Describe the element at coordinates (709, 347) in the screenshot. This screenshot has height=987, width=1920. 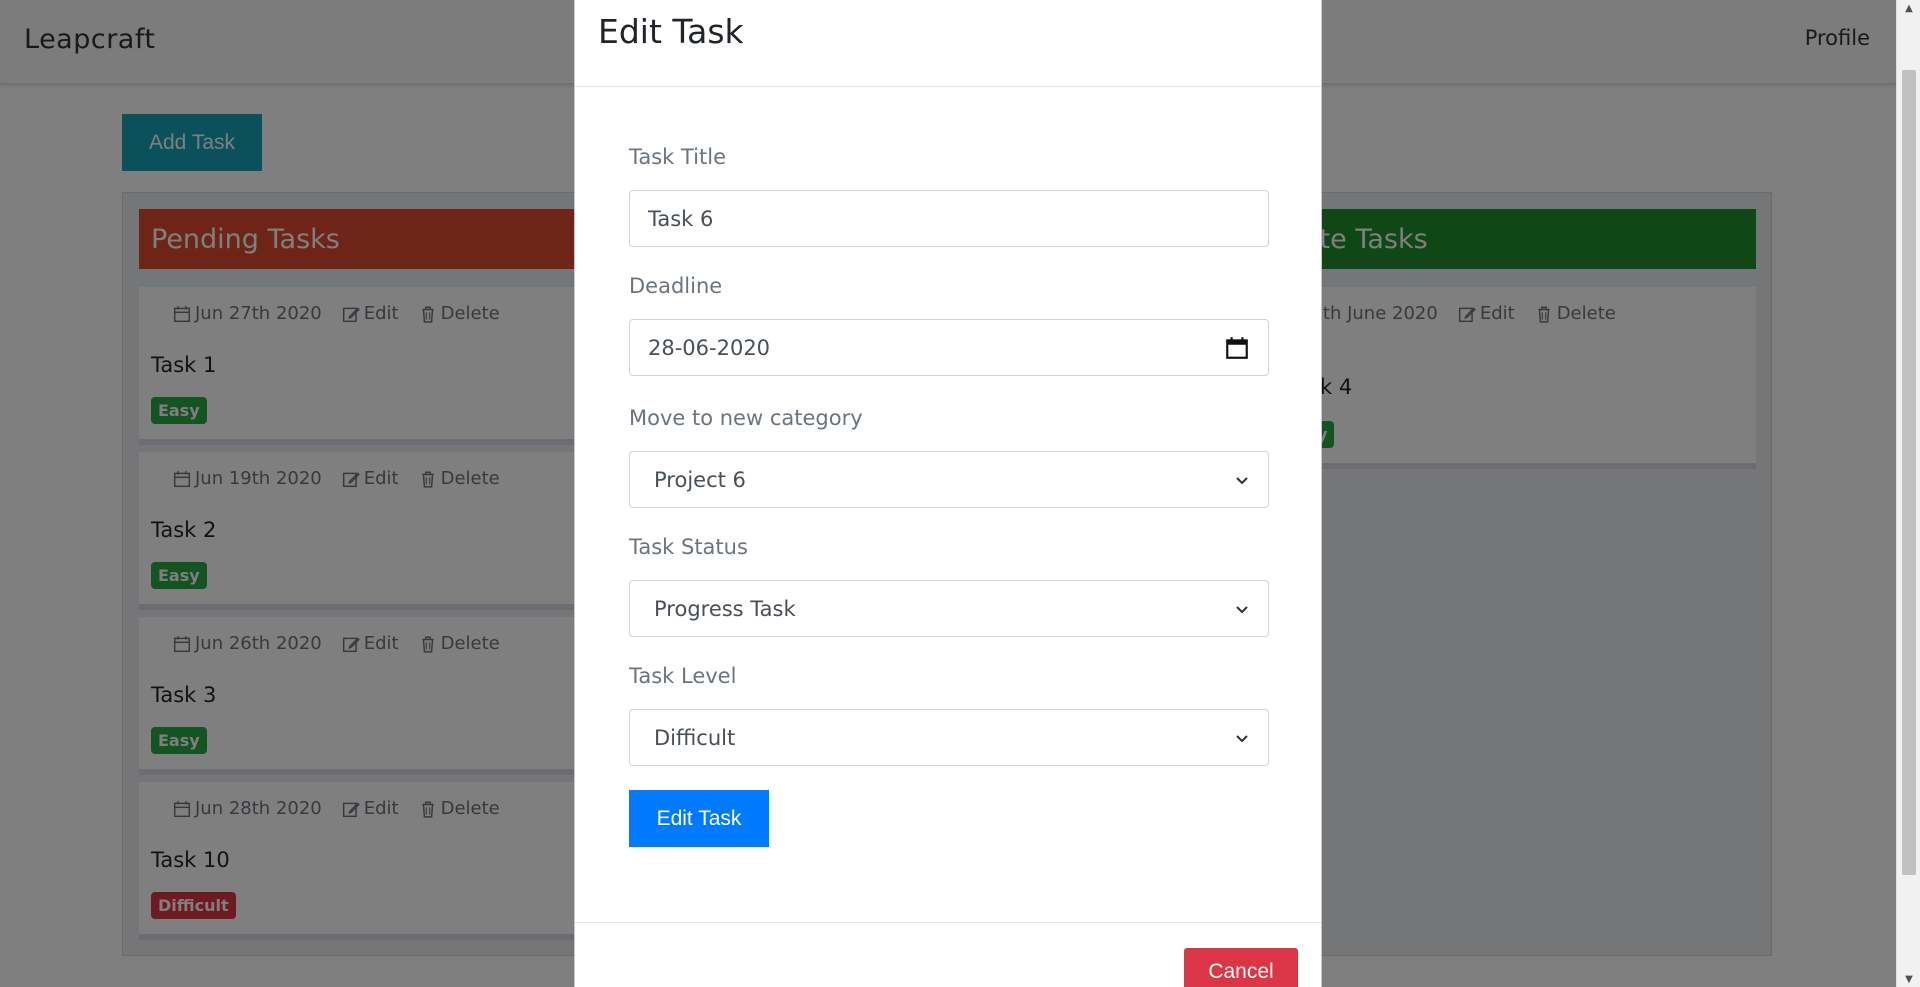
I see `deadline-value: 28-06-2020` at that location.